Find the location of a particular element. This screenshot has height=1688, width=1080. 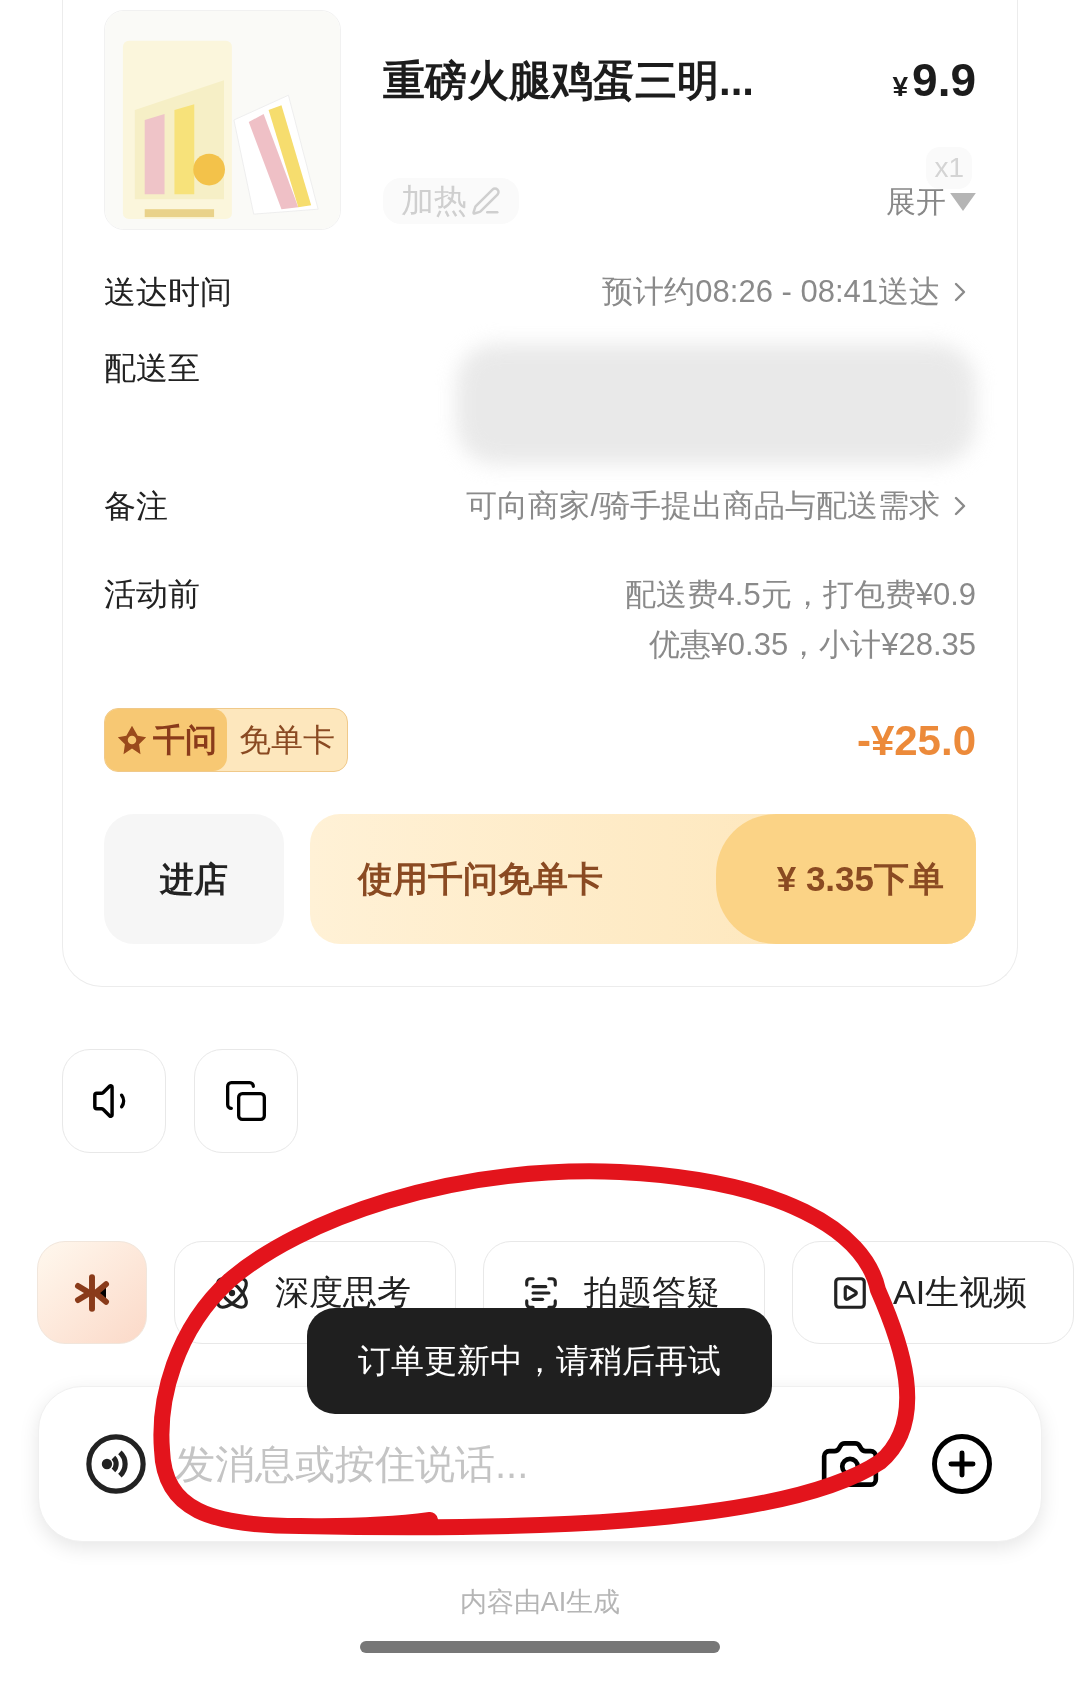

update-toast: 订单更新中，请稍后再试 is located at coordinates (539, 1361).